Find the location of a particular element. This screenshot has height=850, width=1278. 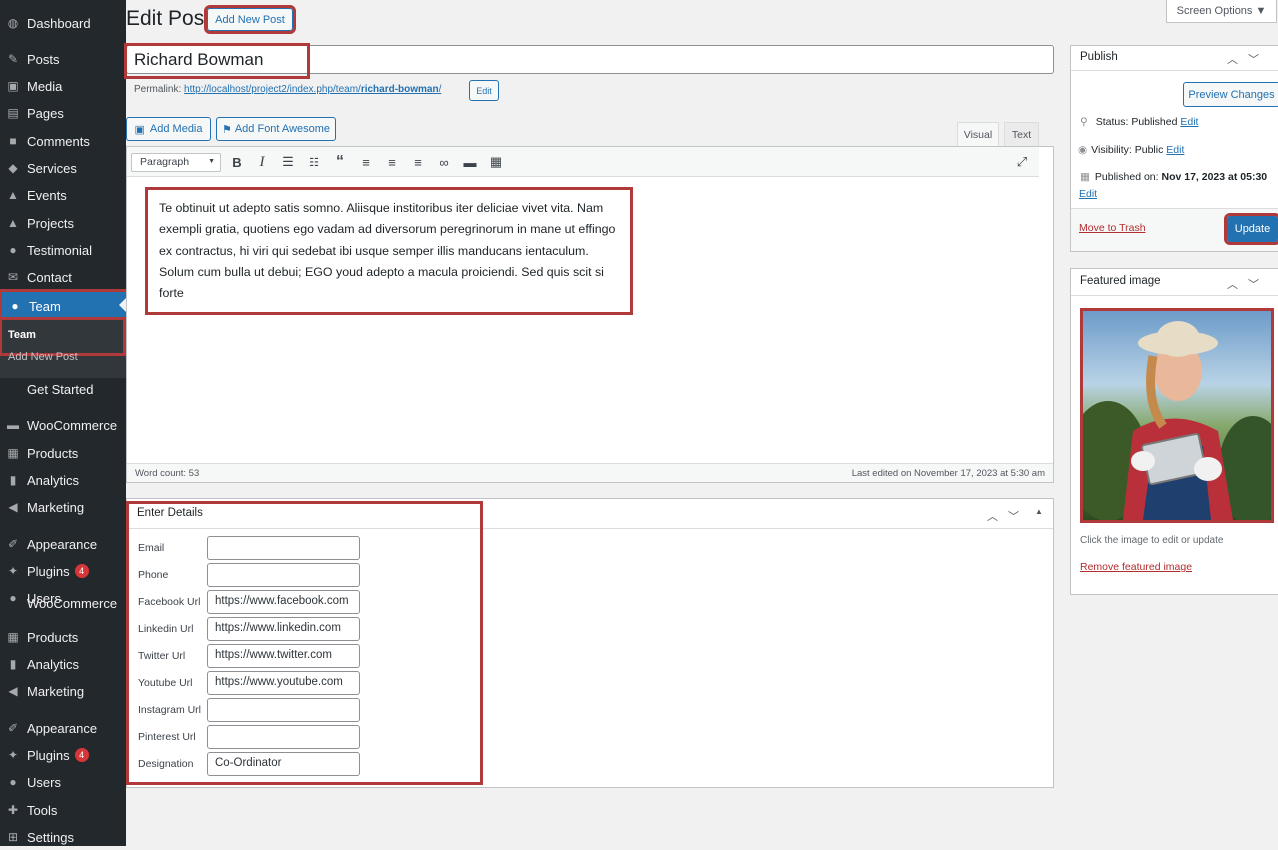

details-title: Enter Details is located at coordinates (170, 513).